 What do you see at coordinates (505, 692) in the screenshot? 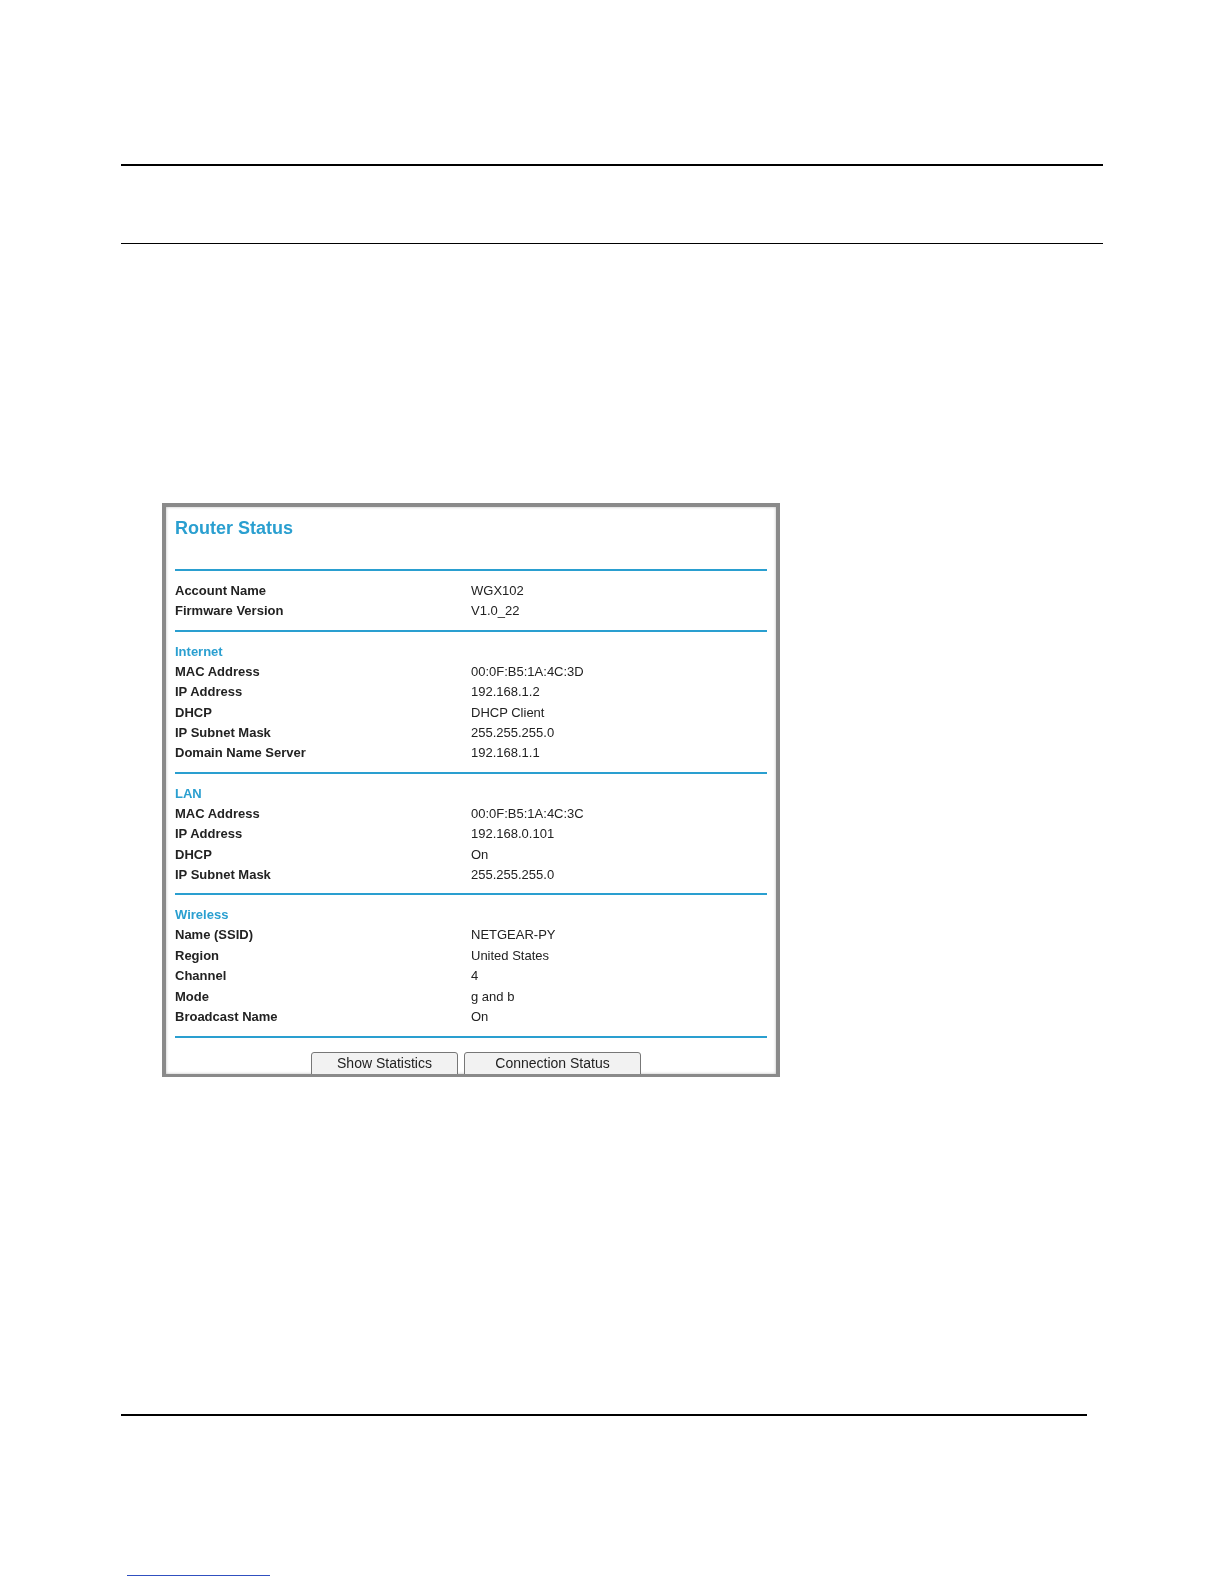
I see `field-value: 192.168.1.2` at bounding box center [505, 692].